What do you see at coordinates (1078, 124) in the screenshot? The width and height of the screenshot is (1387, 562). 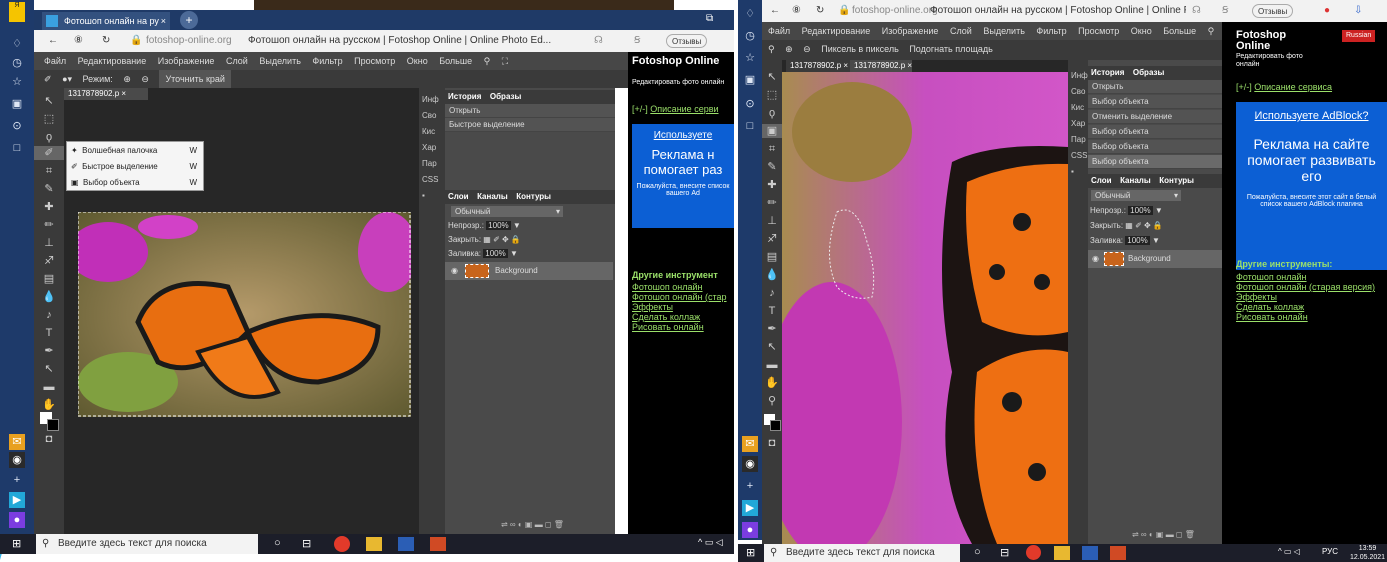 I see `side-label-character: Хар` at bounding box center [1078, 124].